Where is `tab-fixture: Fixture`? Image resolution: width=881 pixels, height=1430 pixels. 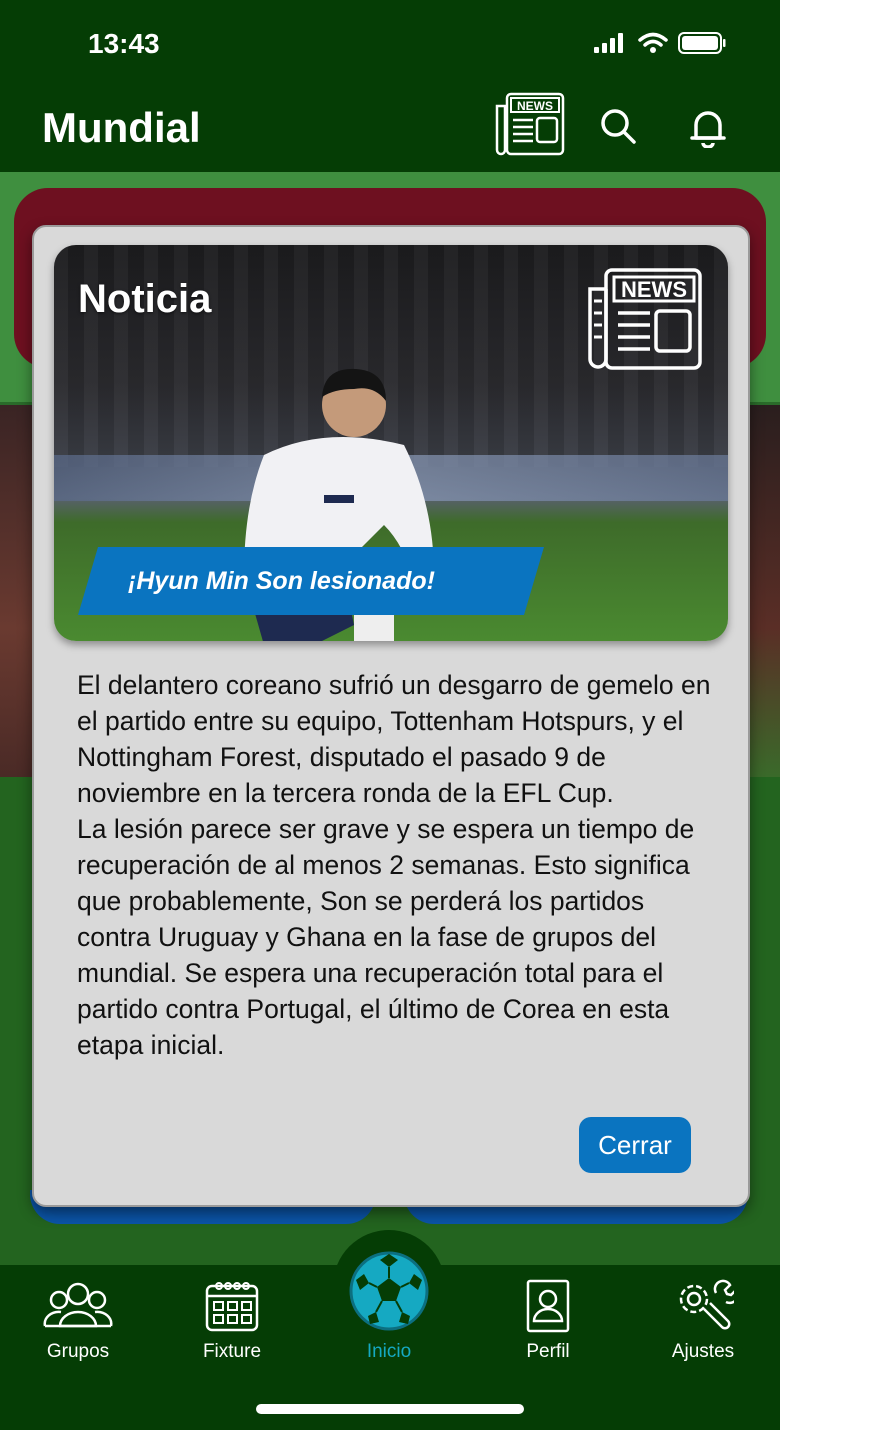 tab-fixture: Fixture is located at coordinates (232, 1319).